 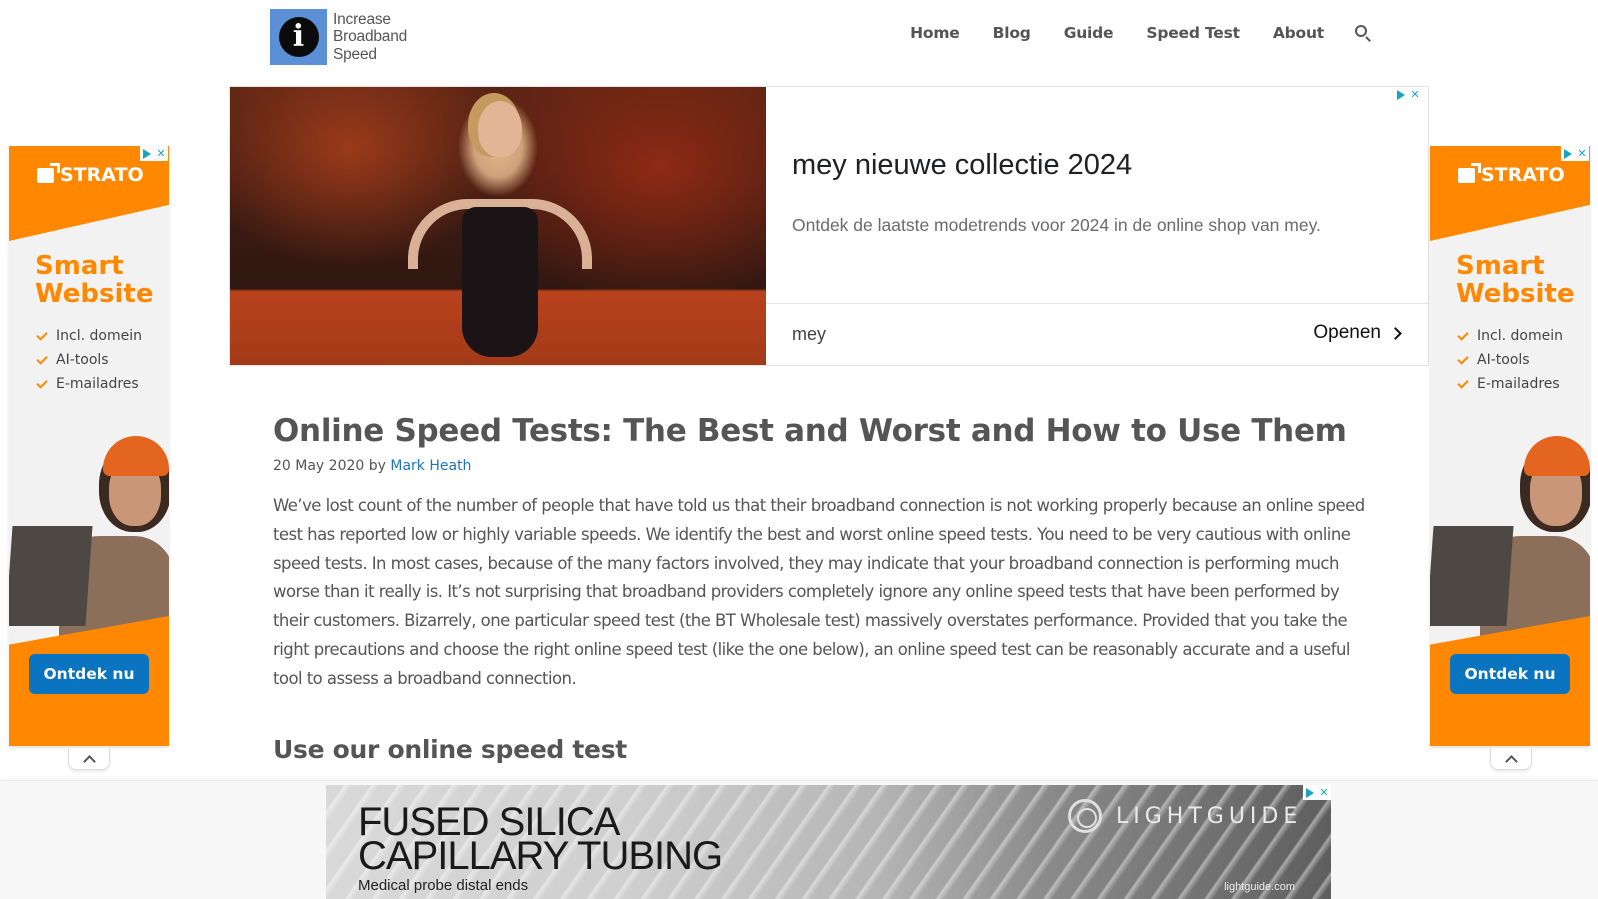 I want to click on nav-guide: Guide, so click(x=1089, y=33).